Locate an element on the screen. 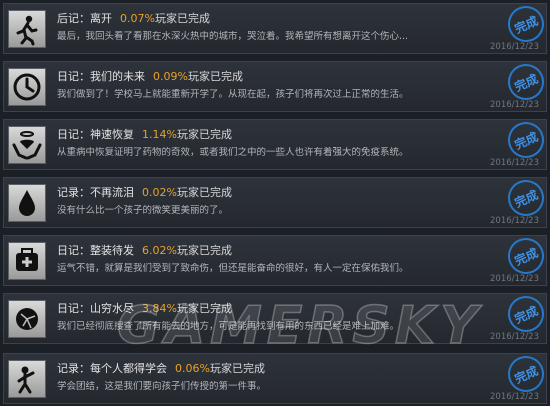 This screenshot has height=406, width=550. teardrop-icon is located at coordinates (27, 203).